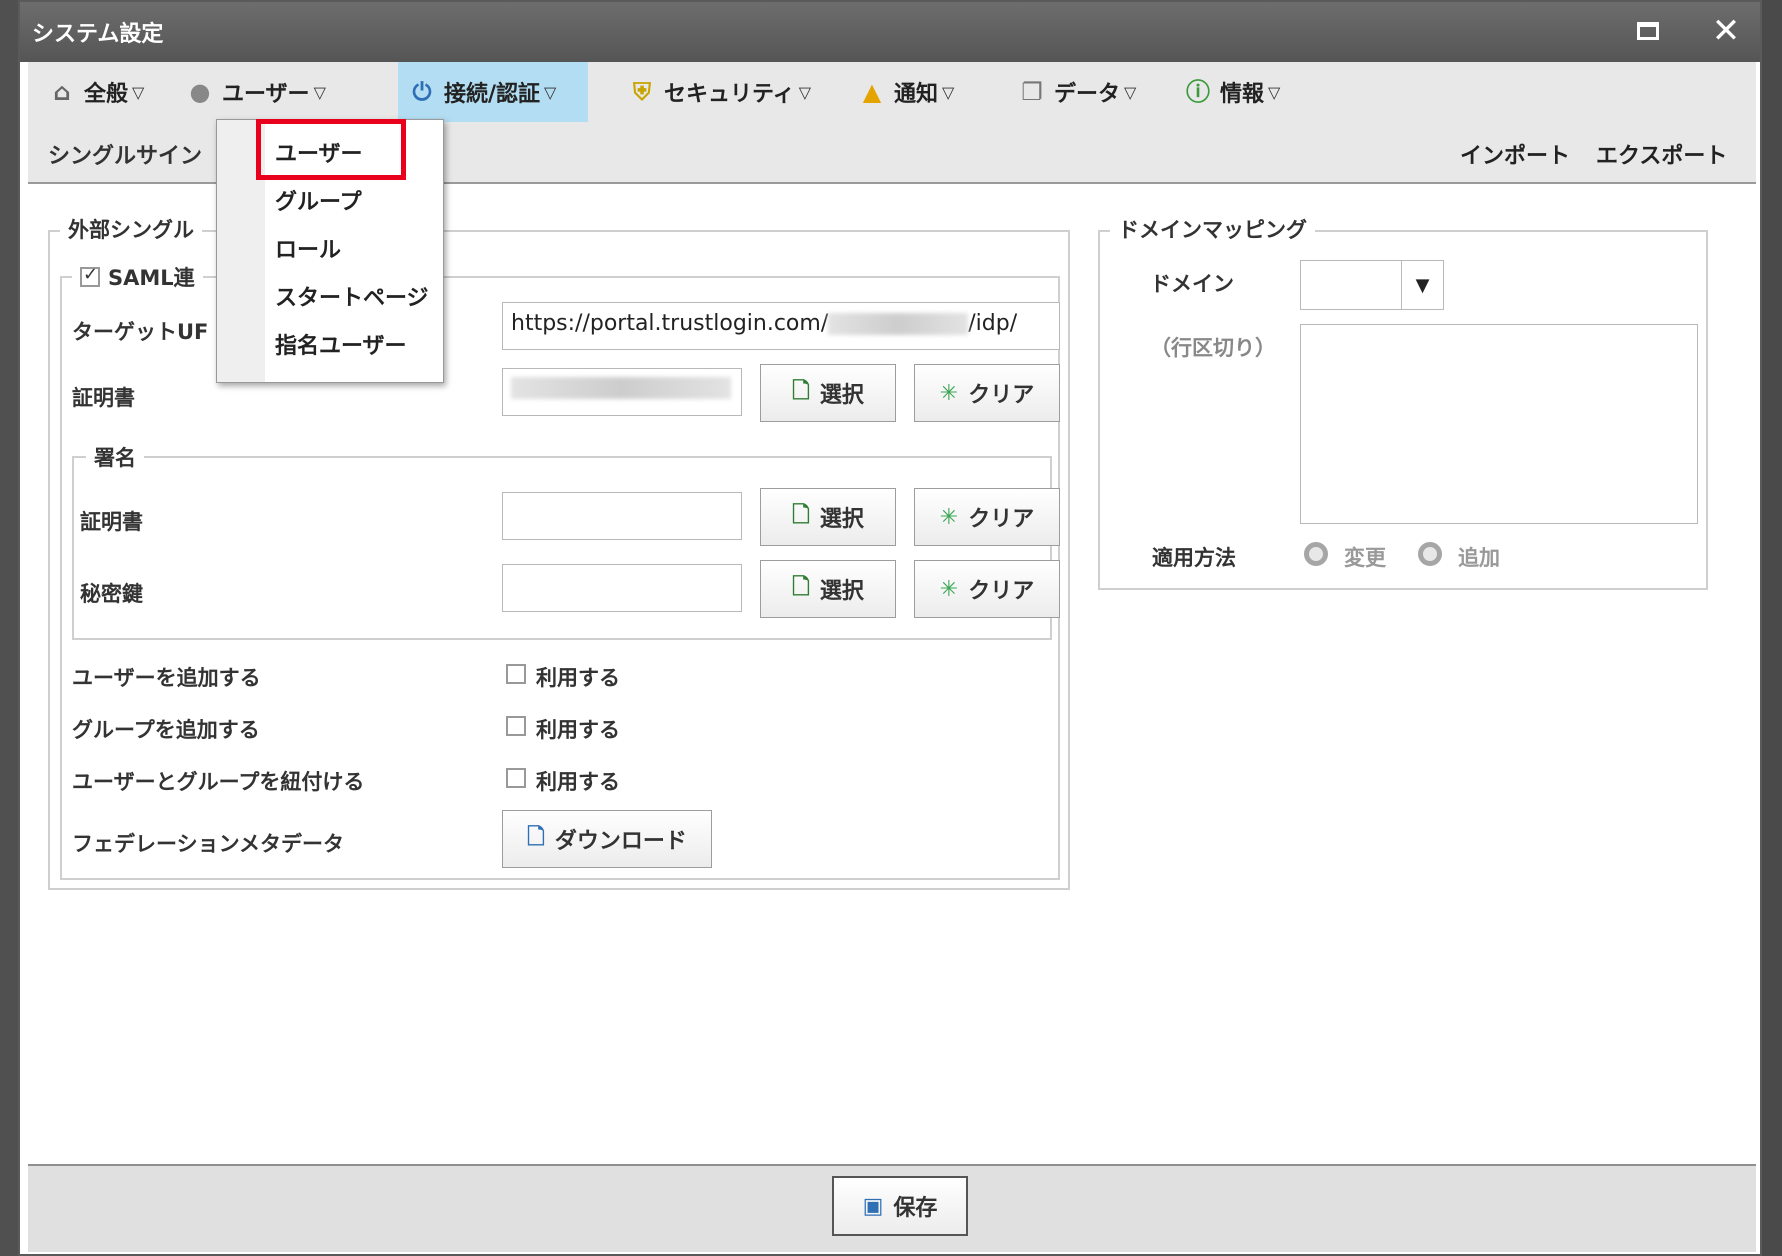  Describe the element at coordinates (1316, 554) in the screenshot. I see `apply-change-radio` at that location.